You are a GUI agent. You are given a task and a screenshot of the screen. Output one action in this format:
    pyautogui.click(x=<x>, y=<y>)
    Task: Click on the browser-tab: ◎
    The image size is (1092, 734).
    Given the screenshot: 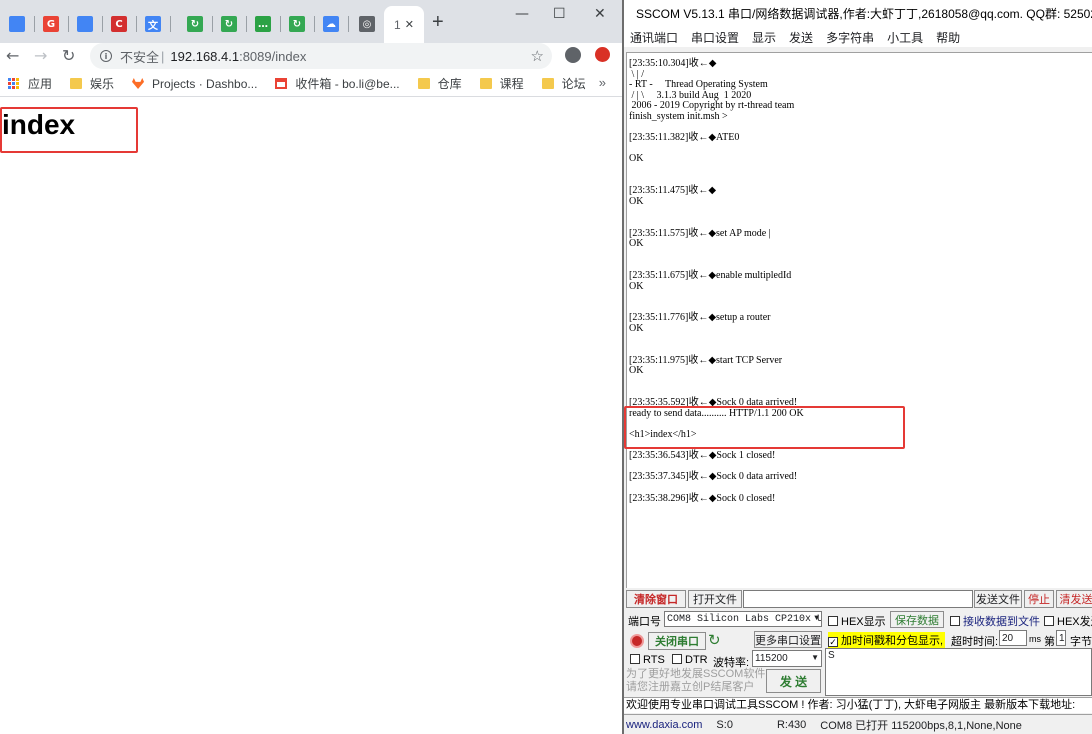 What is the action you would take?
    pyautogui.click(x=367, y=24)
    